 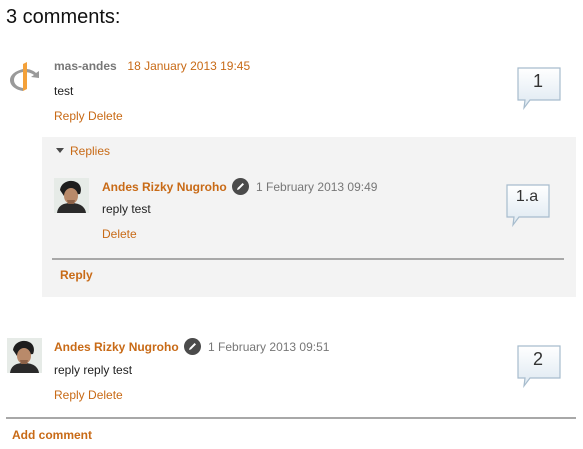 What do you see at coordinates (537, 81) in the screenshot?
I see `comment-number: 1` at bounding box center [537, 81].